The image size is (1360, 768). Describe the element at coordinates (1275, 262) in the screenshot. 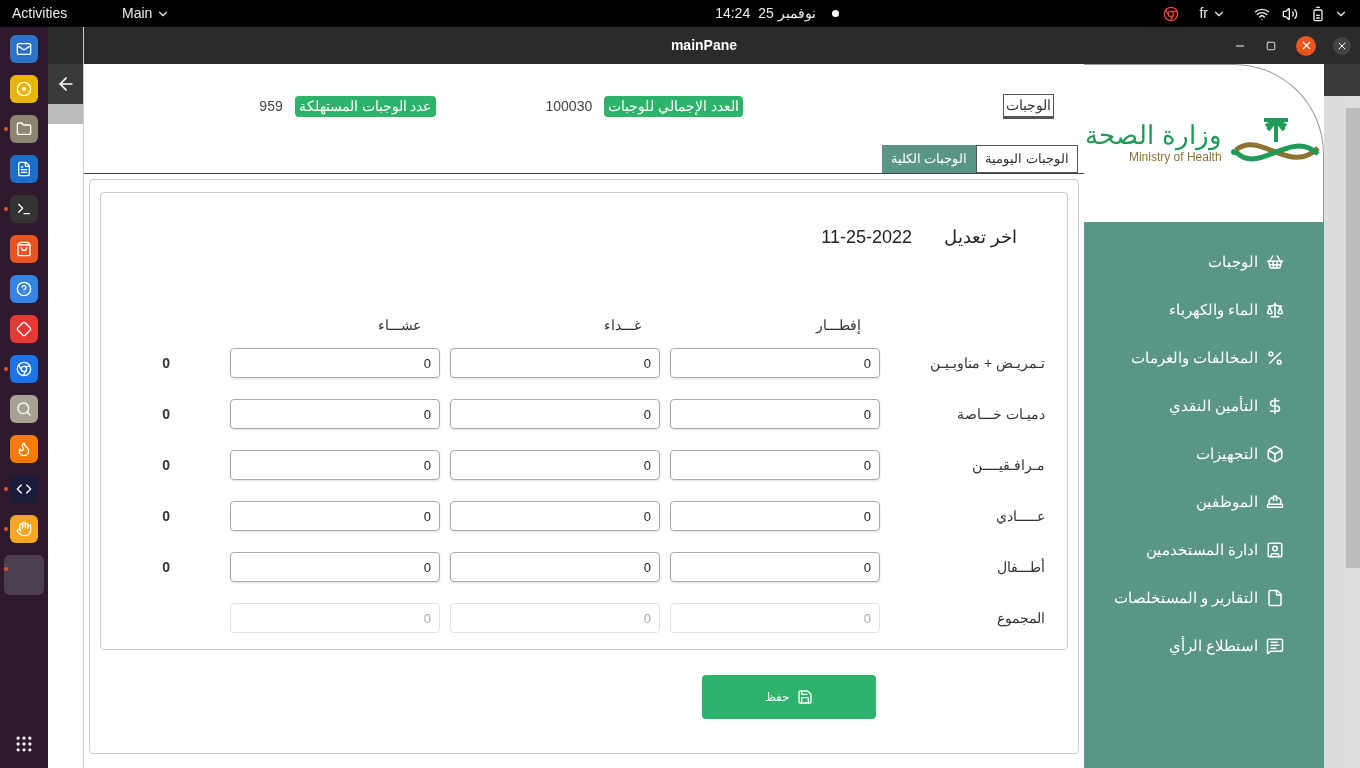

I see `basket-icon` at that location.